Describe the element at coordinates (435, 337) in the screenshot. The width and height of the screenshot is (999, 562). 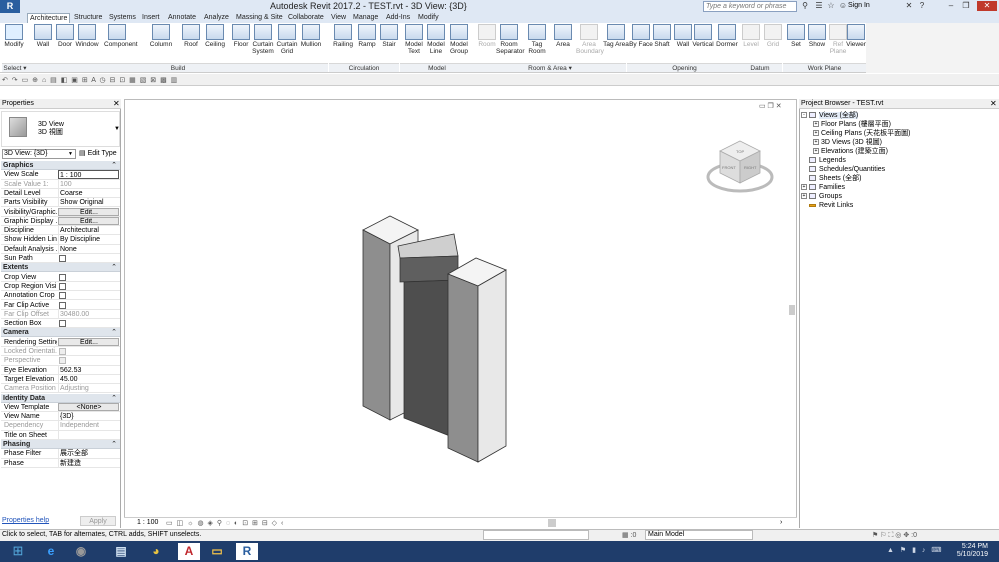
I see `3d-model` at that location.